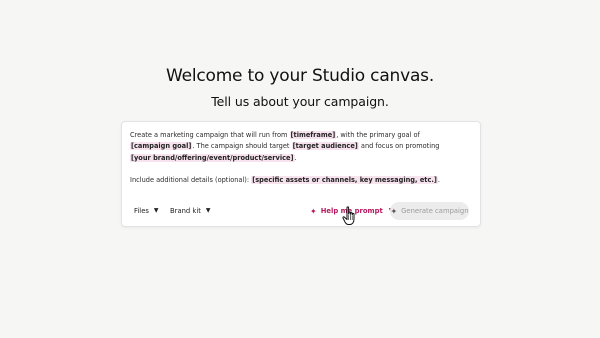  What do you see at coordinates (378, 135) in the screenshot?
I see `prompt-text: , with the primary goal of` at bounding box center [378, 135].